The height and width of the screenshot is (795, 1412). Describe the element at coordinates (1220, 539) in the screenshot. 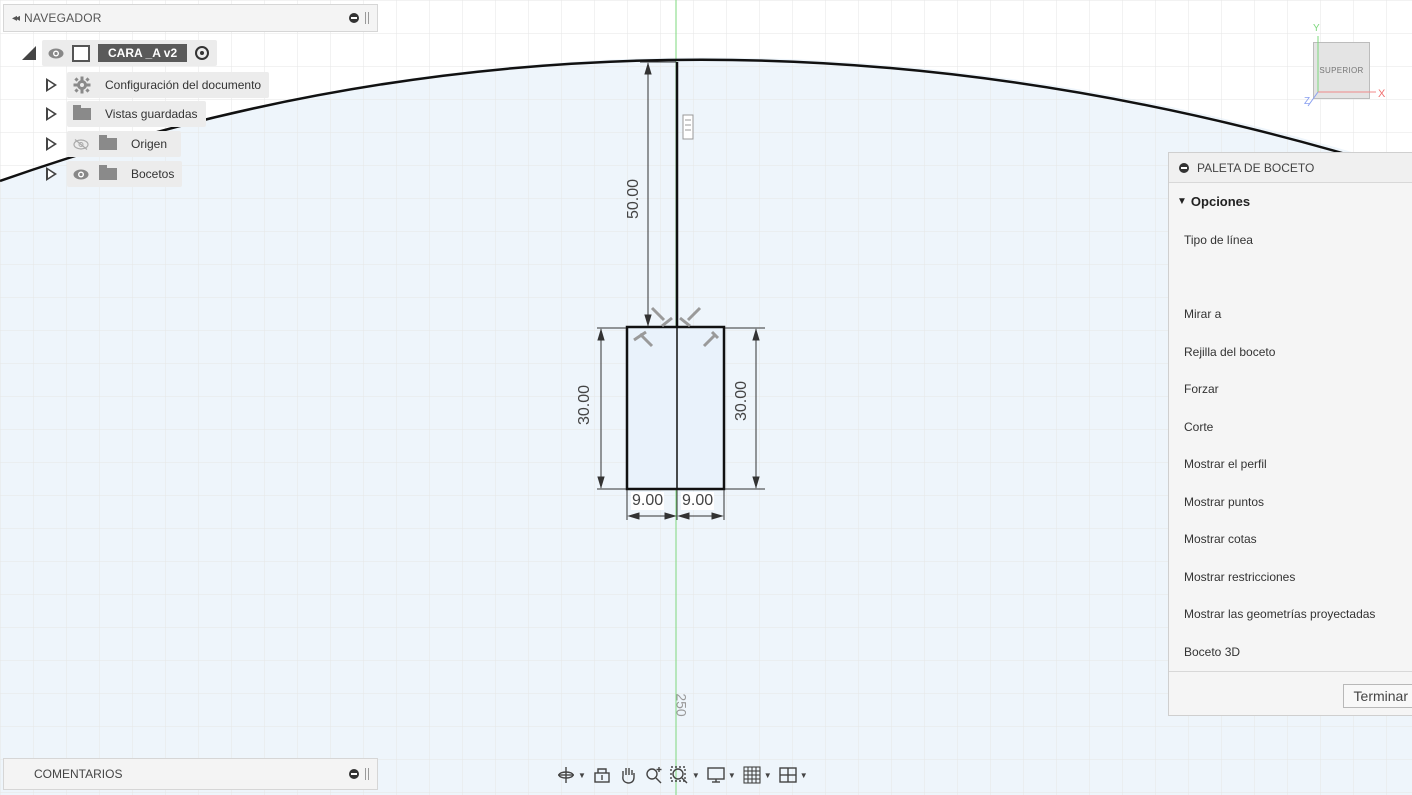

I see `palette-item-show-dimensions: Mostrar cotas` at that location.